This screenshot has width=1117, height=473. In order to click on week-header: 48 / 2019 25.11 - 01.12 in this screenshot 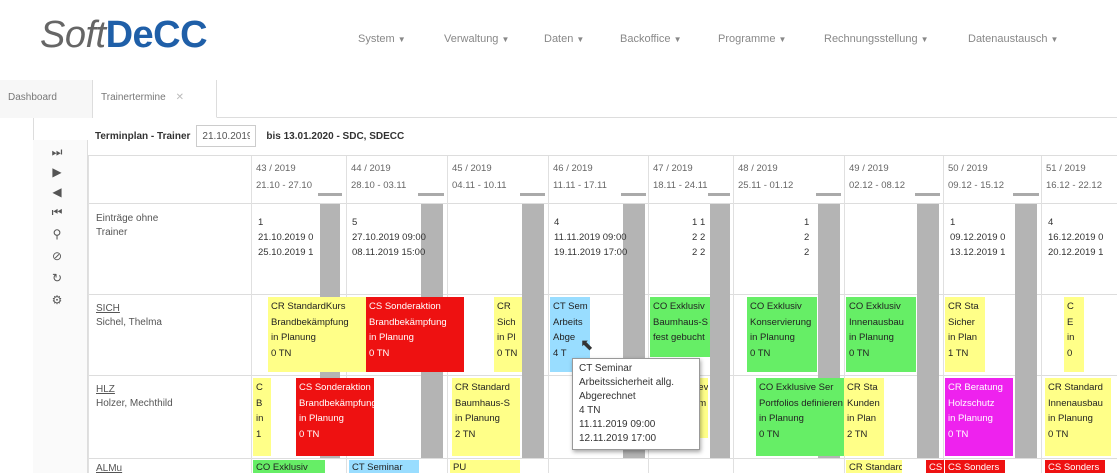, I will do `click(766, 177)`.